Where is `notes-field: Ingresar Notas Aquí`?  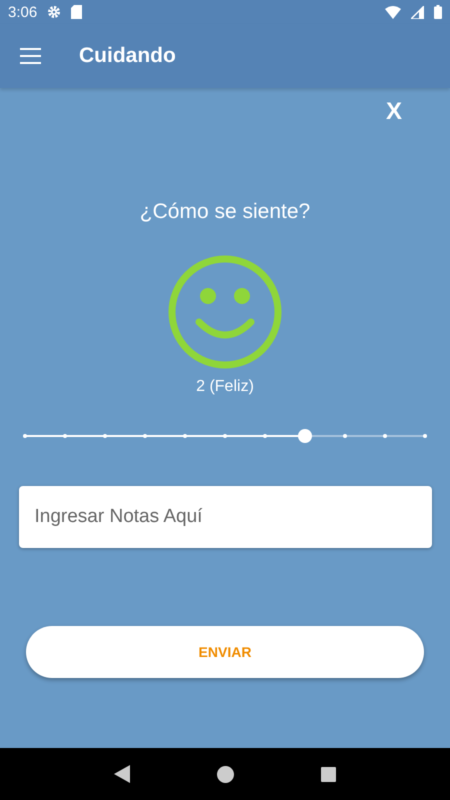
notes-field: Ingresar Notas Aquí is located at coordinates (225, 517).